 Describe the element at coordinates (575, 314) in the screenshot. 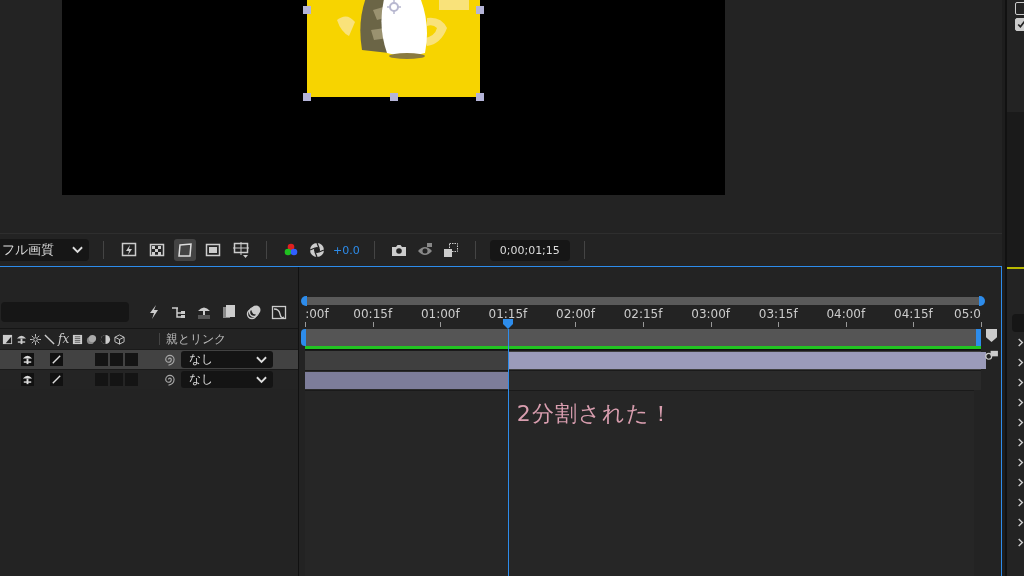

I see `ruler-label: 02:00f` at that location.